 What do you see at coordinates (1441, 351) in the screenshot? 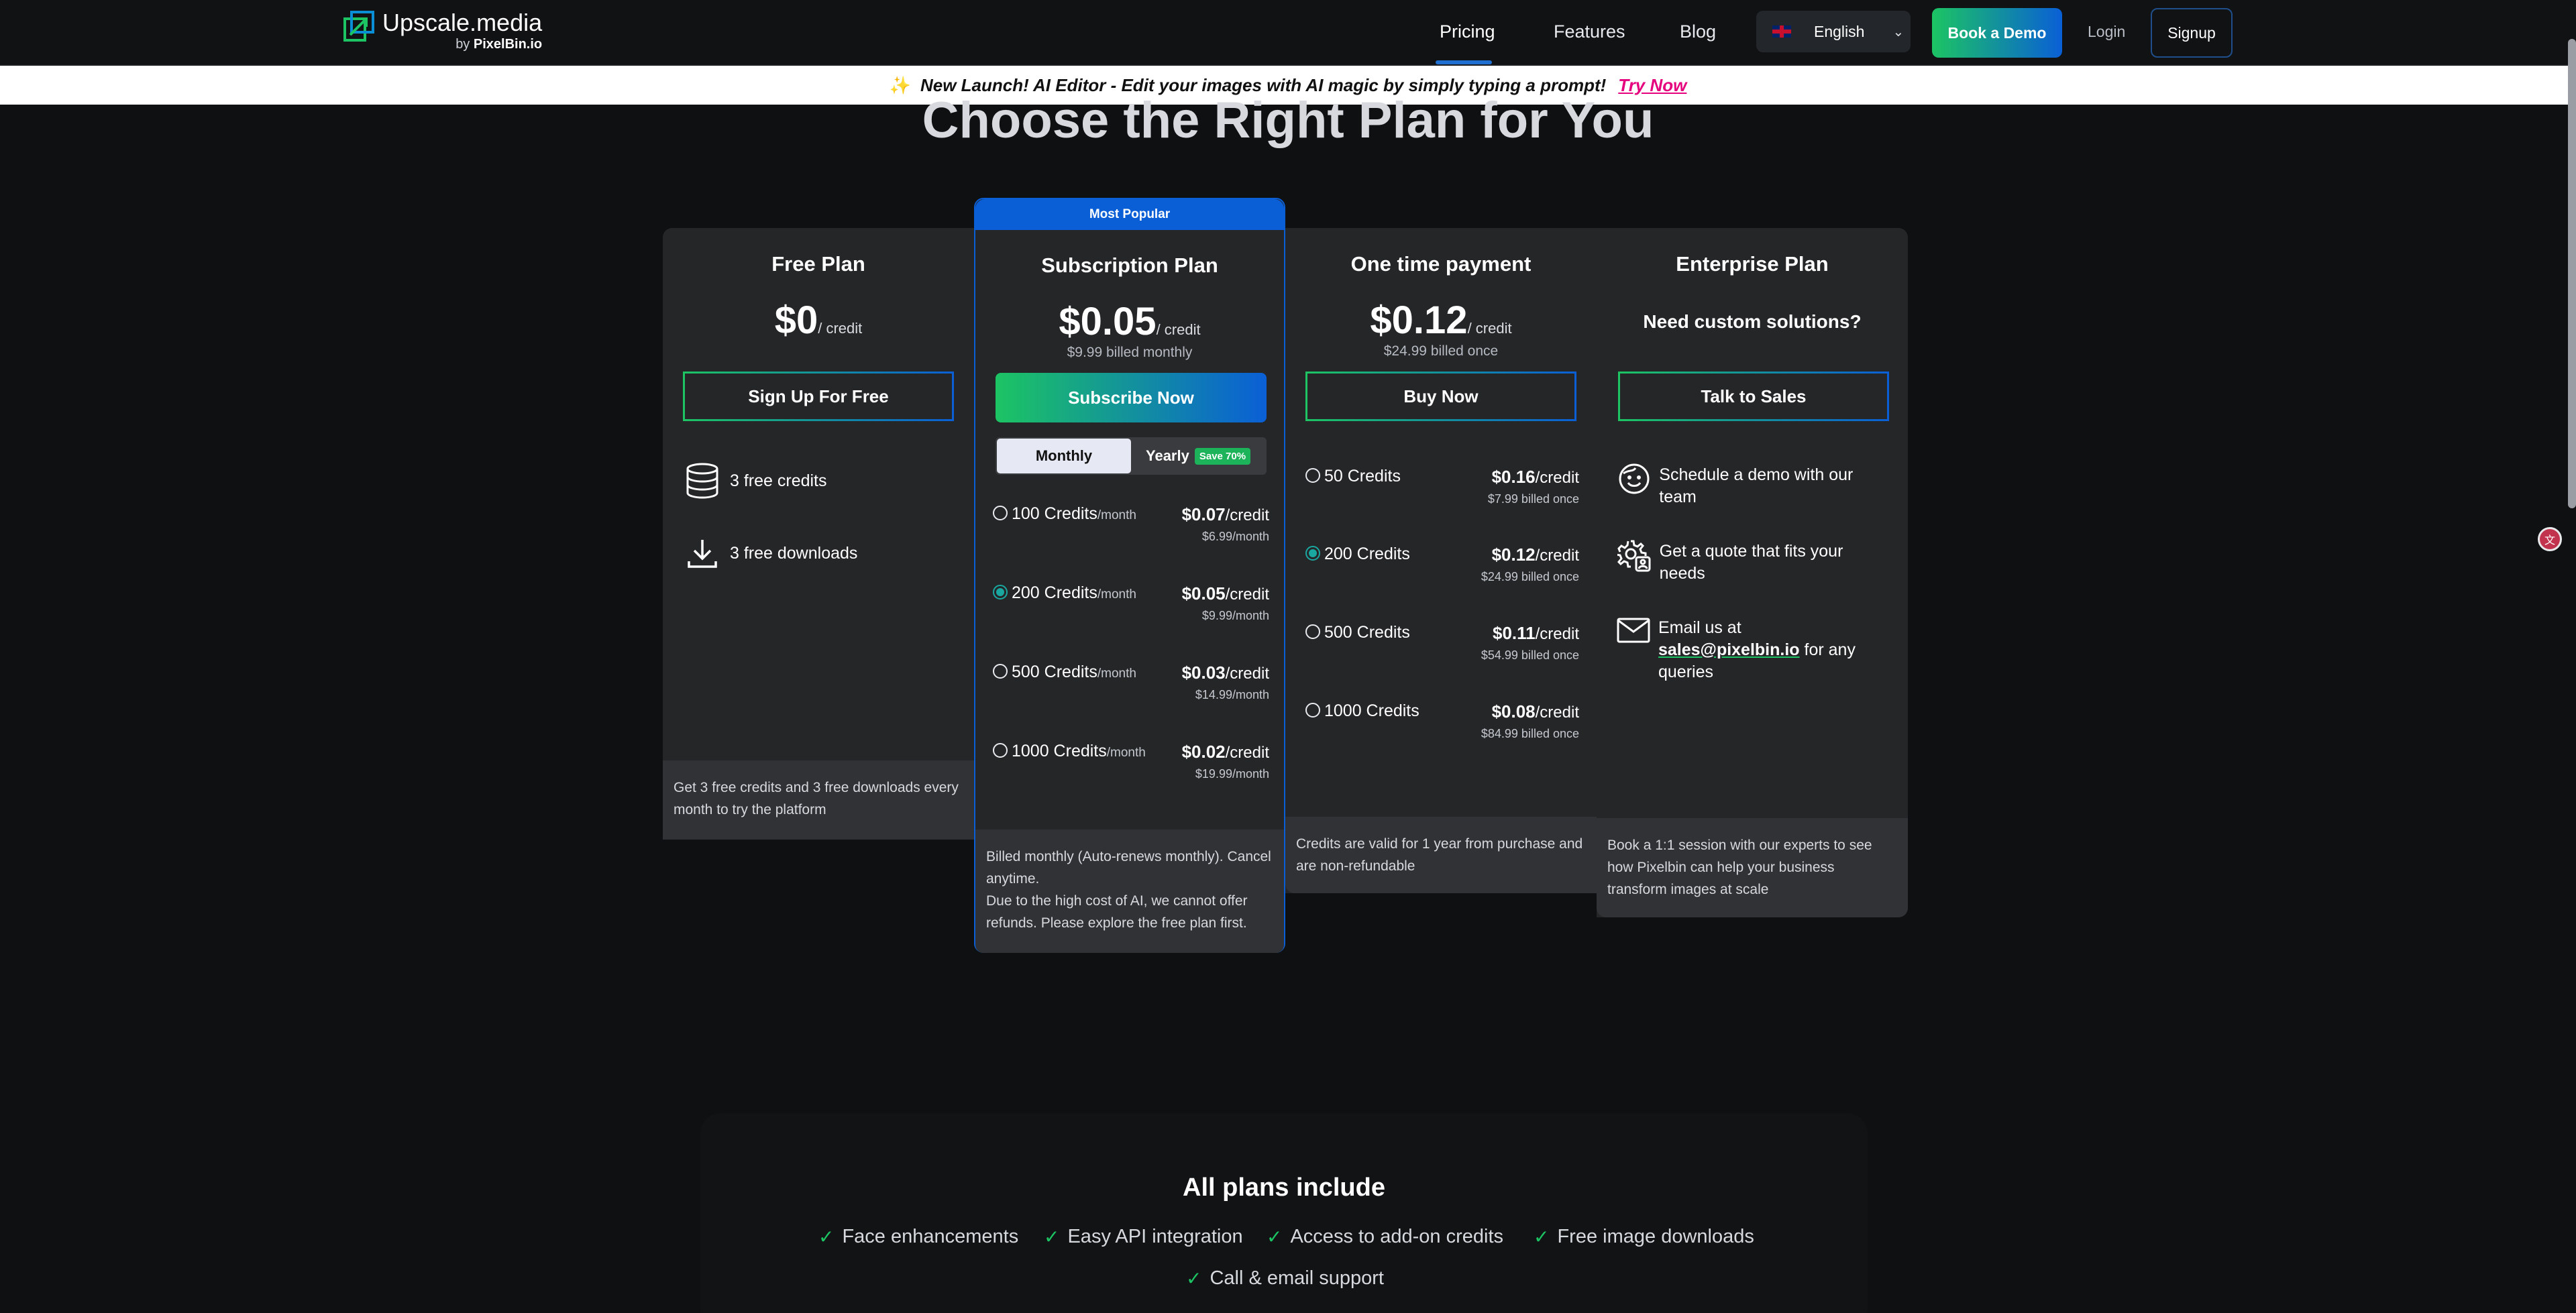
I see `billed-text: $24.99 billed once` at bounding box center [1441, 351].